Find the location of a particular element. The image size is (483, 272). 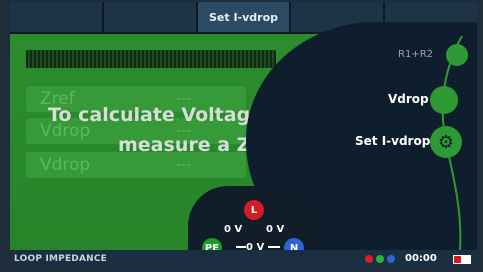

voltage-l-pe: 0 V is located at coordinates (233, 229).